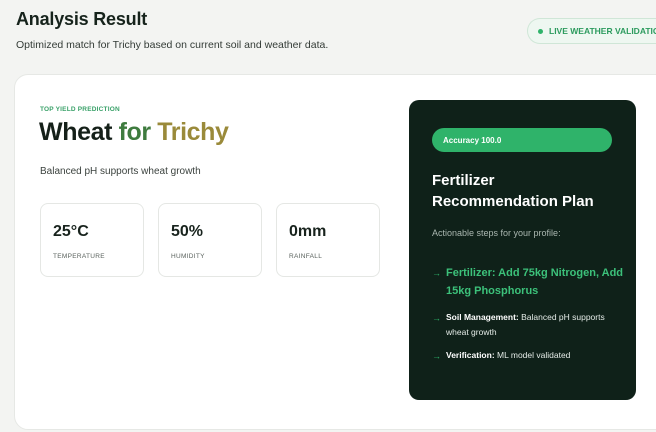  I want to click on stat-label: TEMPERATURE, so click(79, 256).